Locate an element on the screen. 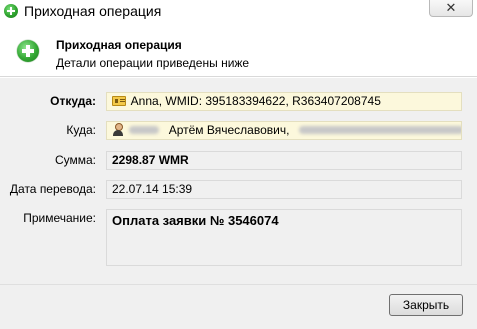 This screenshot has width=477, height=329. date-field: 22.07.14 15:39 is located at coordinates (284, 189).